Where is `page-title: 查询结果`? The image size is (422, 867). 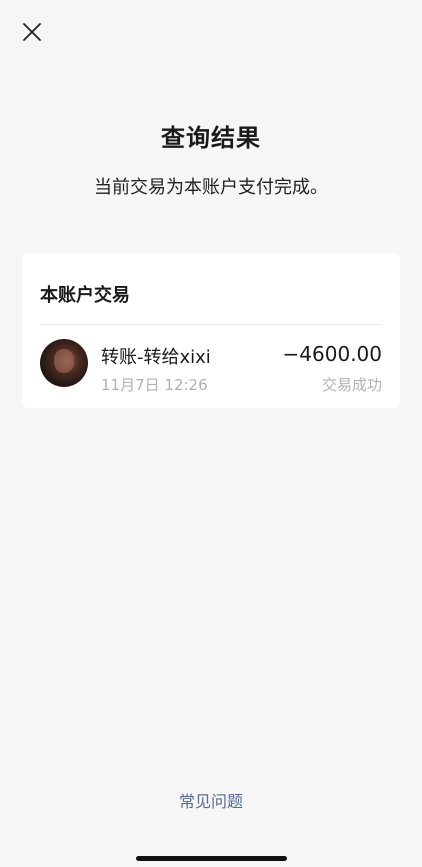 page-title: 查询结果 is located at coordinates (211, 138).